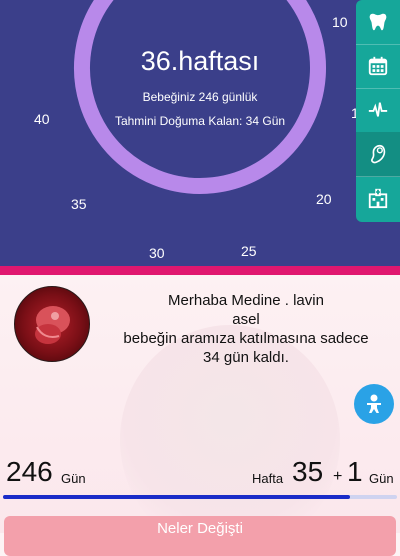 The width and height of the screenshot is (400, 556). Describe the element at coordinates (246, 300) in the screenshot. I see `greeting-line-1: Merhaba Medine . lavin` at that location.